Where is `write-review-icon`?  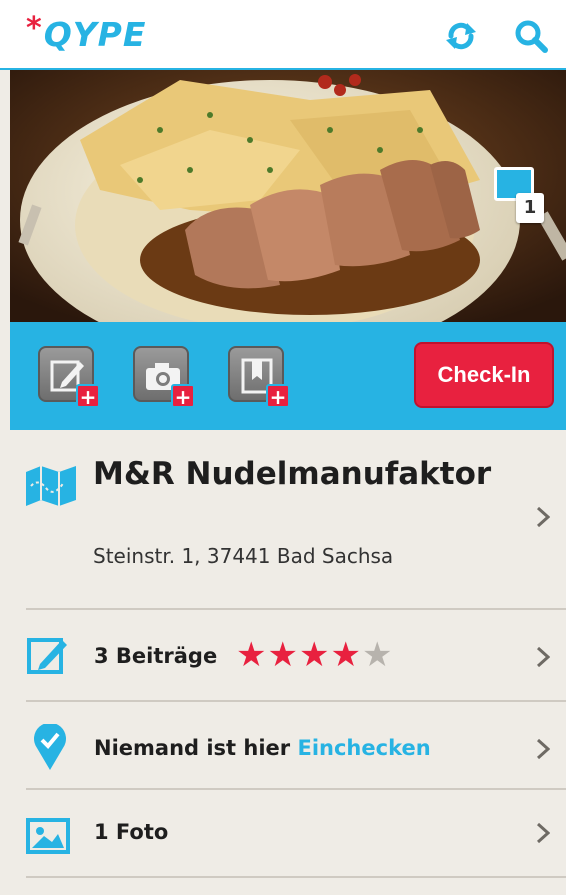 write-review-icon is located at coordinates (47, 656).